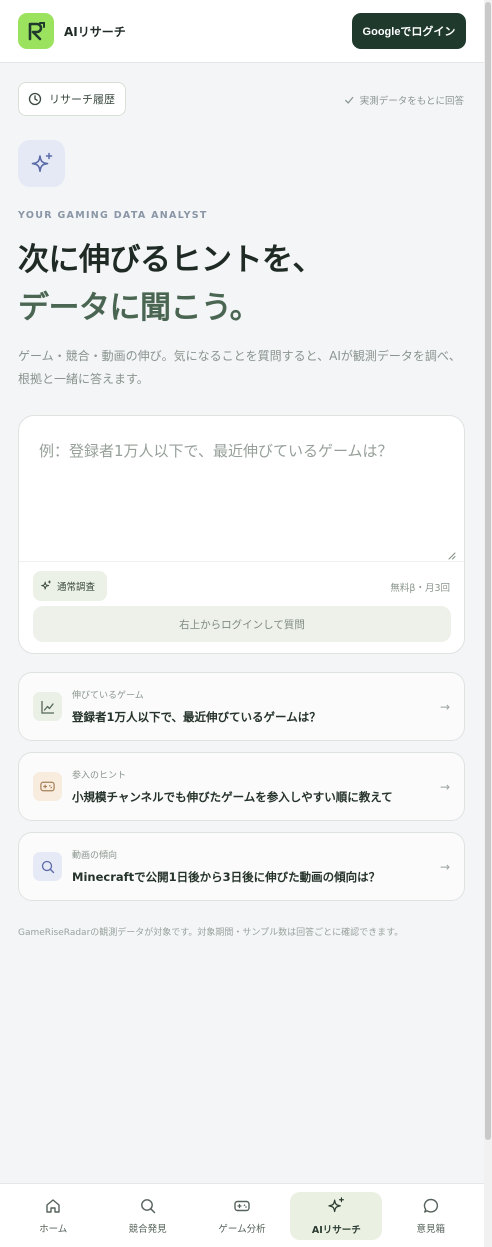  What do you see at coordinates (171, 284) in the screenshot?
I see `page-headline: 次に伸びるヒントを、 データに聞こう。` at bounding box center [171, 284].